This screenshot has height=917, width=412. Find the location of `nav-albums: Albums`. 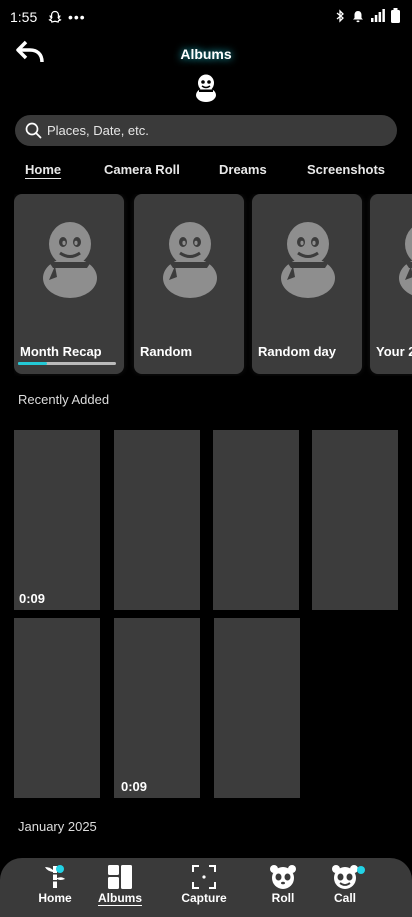

nav-albums: Albums is located at coordinates (120, 884).